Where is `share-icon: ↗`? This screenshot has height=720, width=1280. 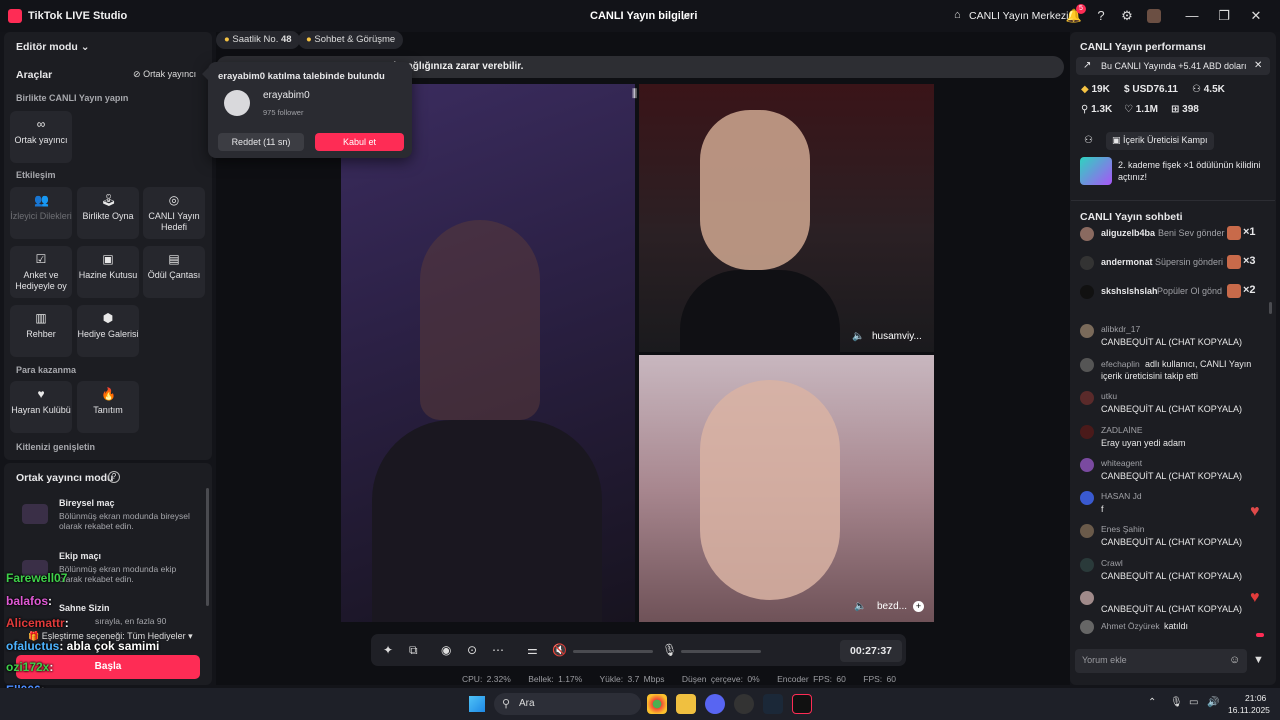 share-icon: ↗ is located at coordinates (686, 16).